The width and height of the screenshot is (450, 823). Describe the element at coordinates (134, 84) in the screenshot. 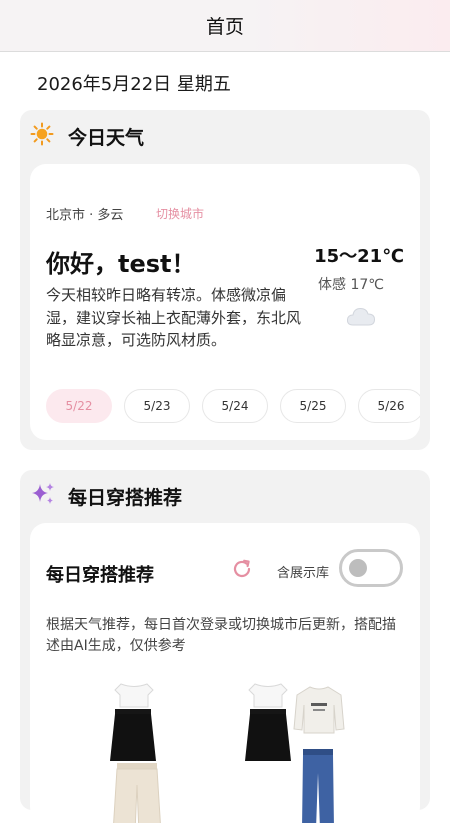

I see `current-date: 2026年5月22日 星期五` at that location.